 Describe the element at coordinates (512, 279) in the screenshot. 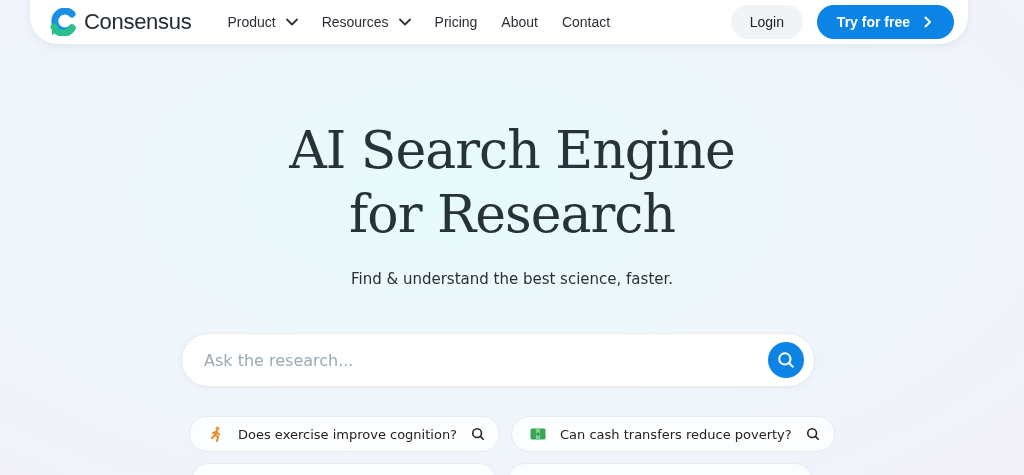

I see `hero-subtitle: Find & understand the best science, faster.` at that location.